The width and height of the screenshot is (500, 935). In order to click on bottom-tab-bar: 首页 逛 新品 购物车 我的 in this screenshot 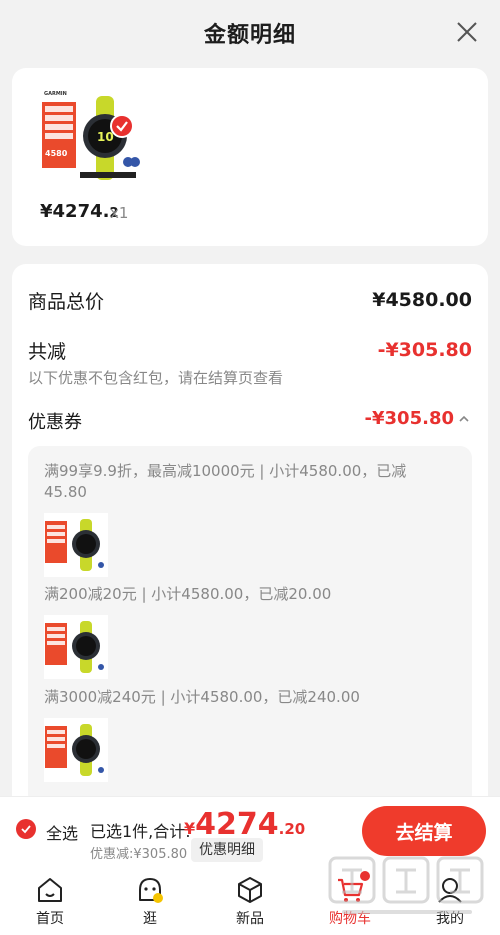, I will do `click(250, 900)`.